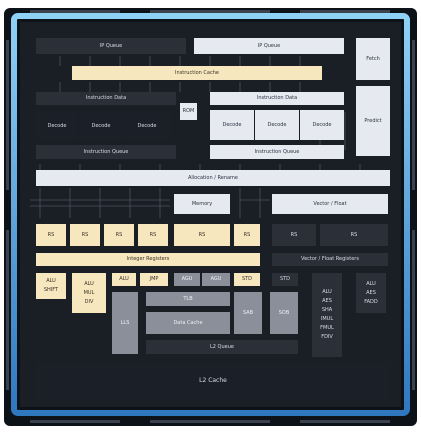 The image size is (421, 434). I want to click on instruction-queue-left: Instruction Queue, so click(106, 152).